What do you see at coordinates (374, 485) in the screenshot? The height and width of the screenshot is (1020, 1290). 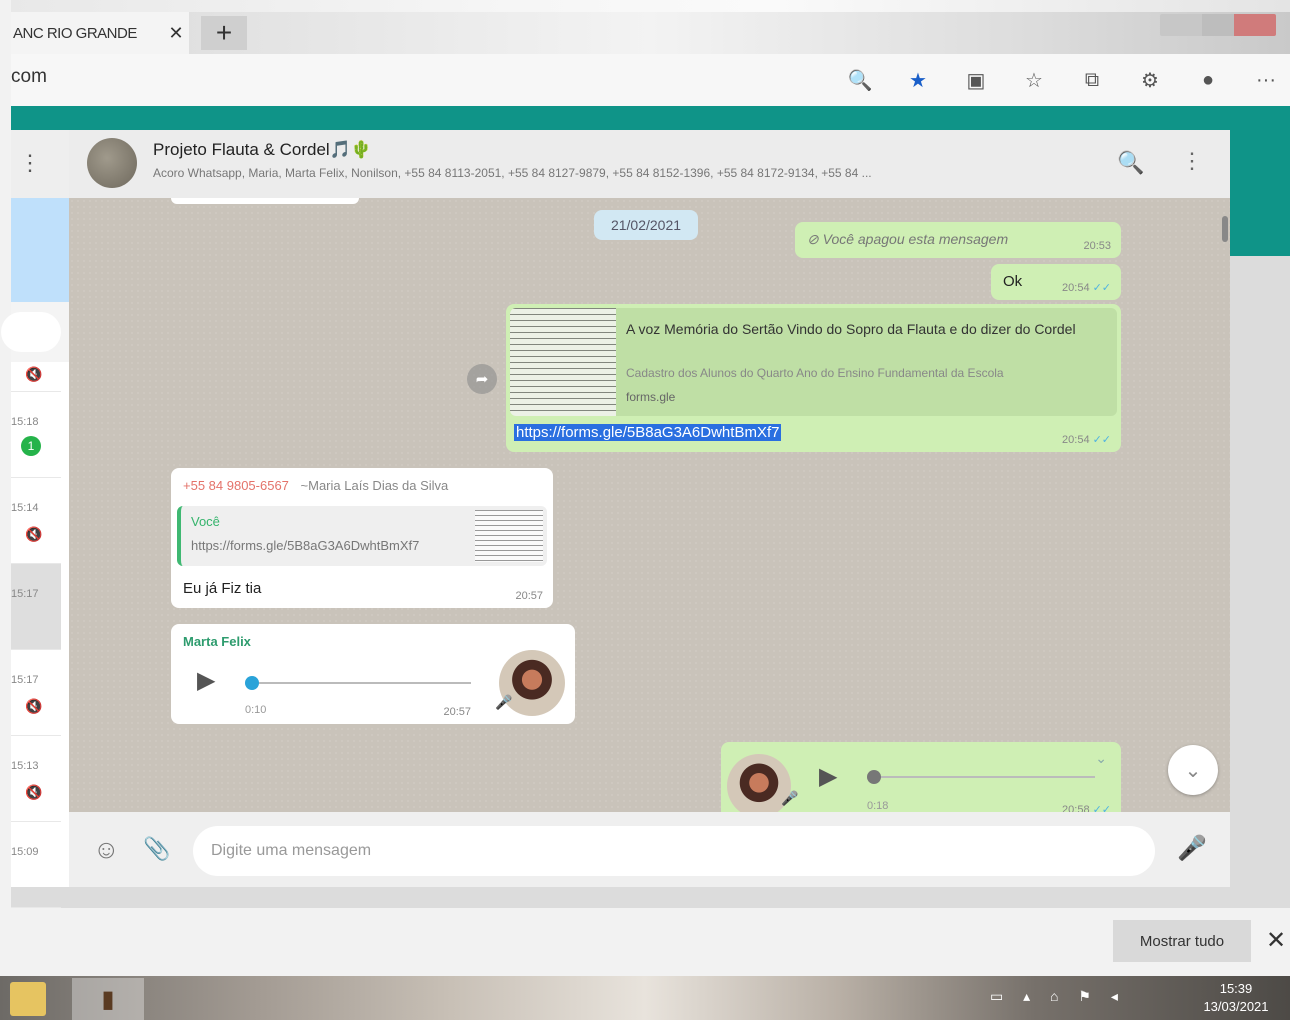 I see `sender-name: ~Maria Laís Dias da Silva` at bounding box center [374, 485].